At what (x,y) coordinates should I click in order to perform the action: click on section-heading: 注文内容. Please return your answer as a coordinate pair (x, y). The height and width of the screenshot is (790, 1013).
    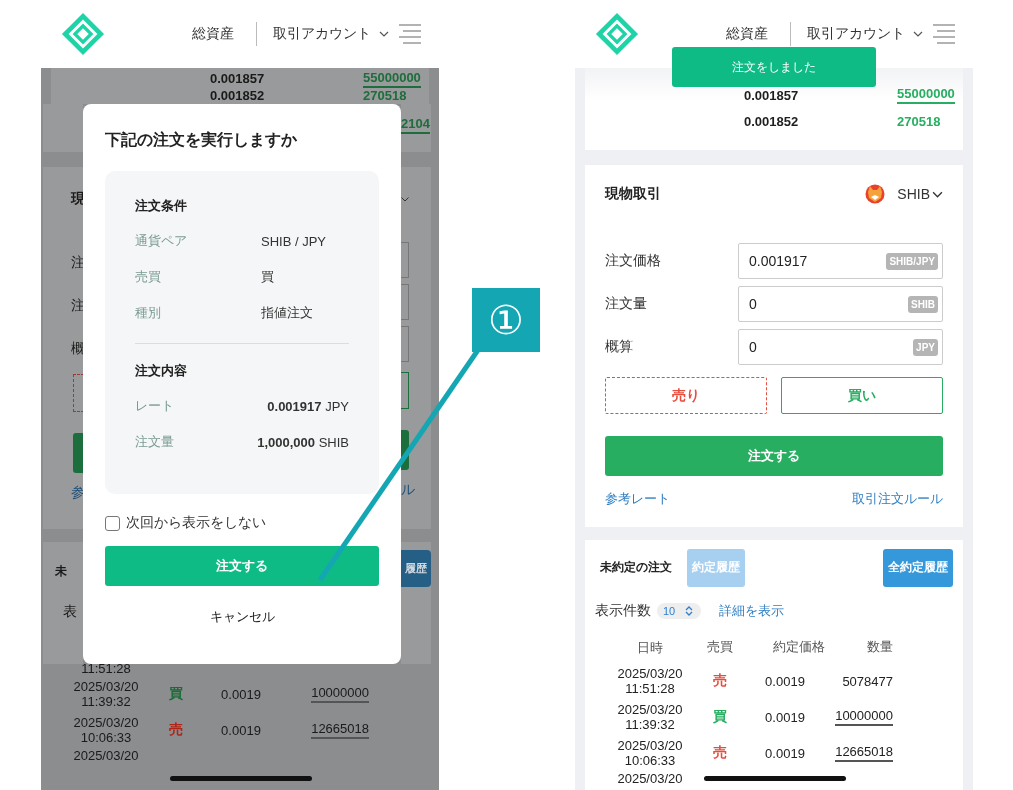
    Looking at the image, I should click on (161, 371).